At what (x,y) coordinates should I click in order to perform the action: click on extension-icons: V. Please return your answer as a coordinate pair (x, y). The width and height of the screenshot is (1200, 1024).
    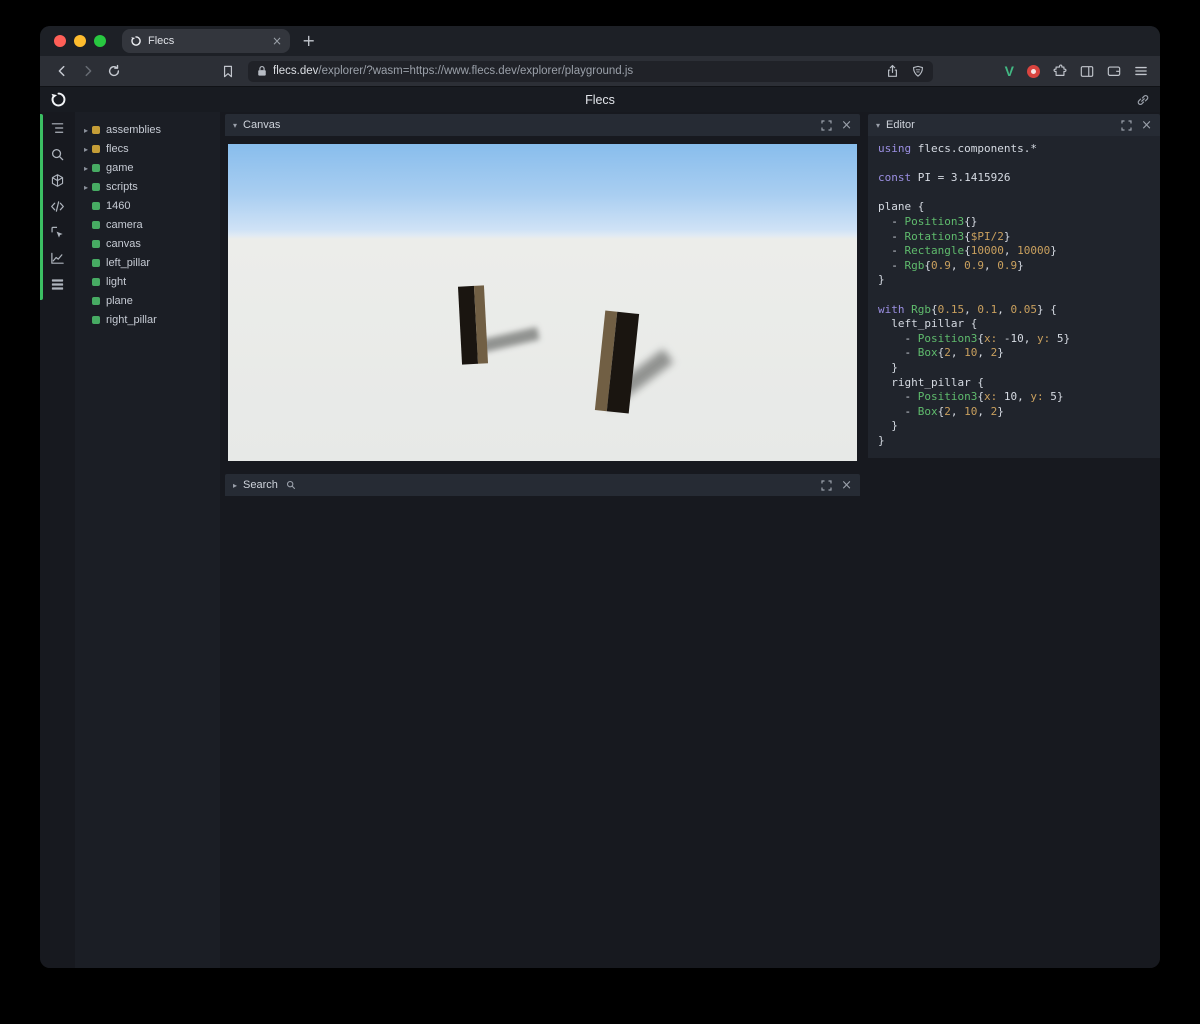
    Looking at the image, I should click on (1076, 71).